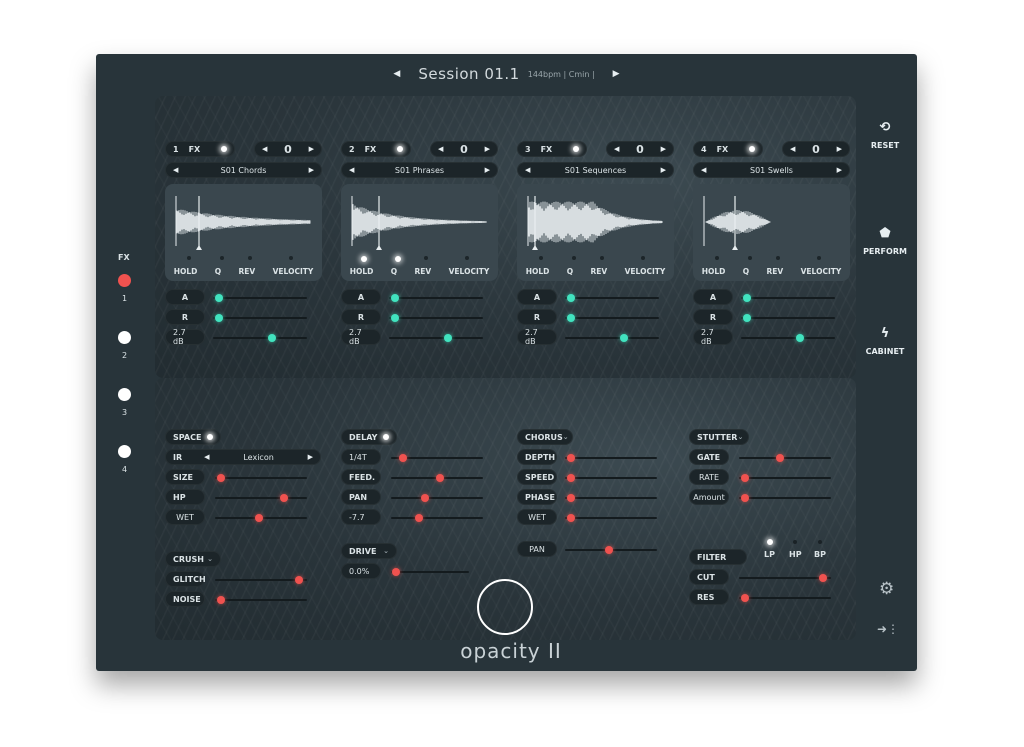 This screenshot has height=747, width=1024. I want to click on stutter-toggle: STUTTER ⌄, so click(719, 437).